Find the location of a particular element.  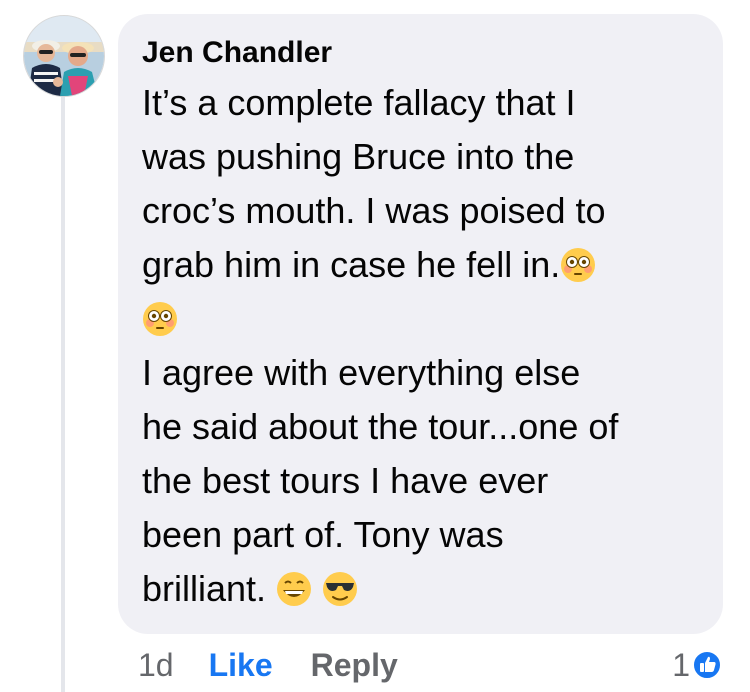

thread-connector-line is located at coordinates (63, 393).